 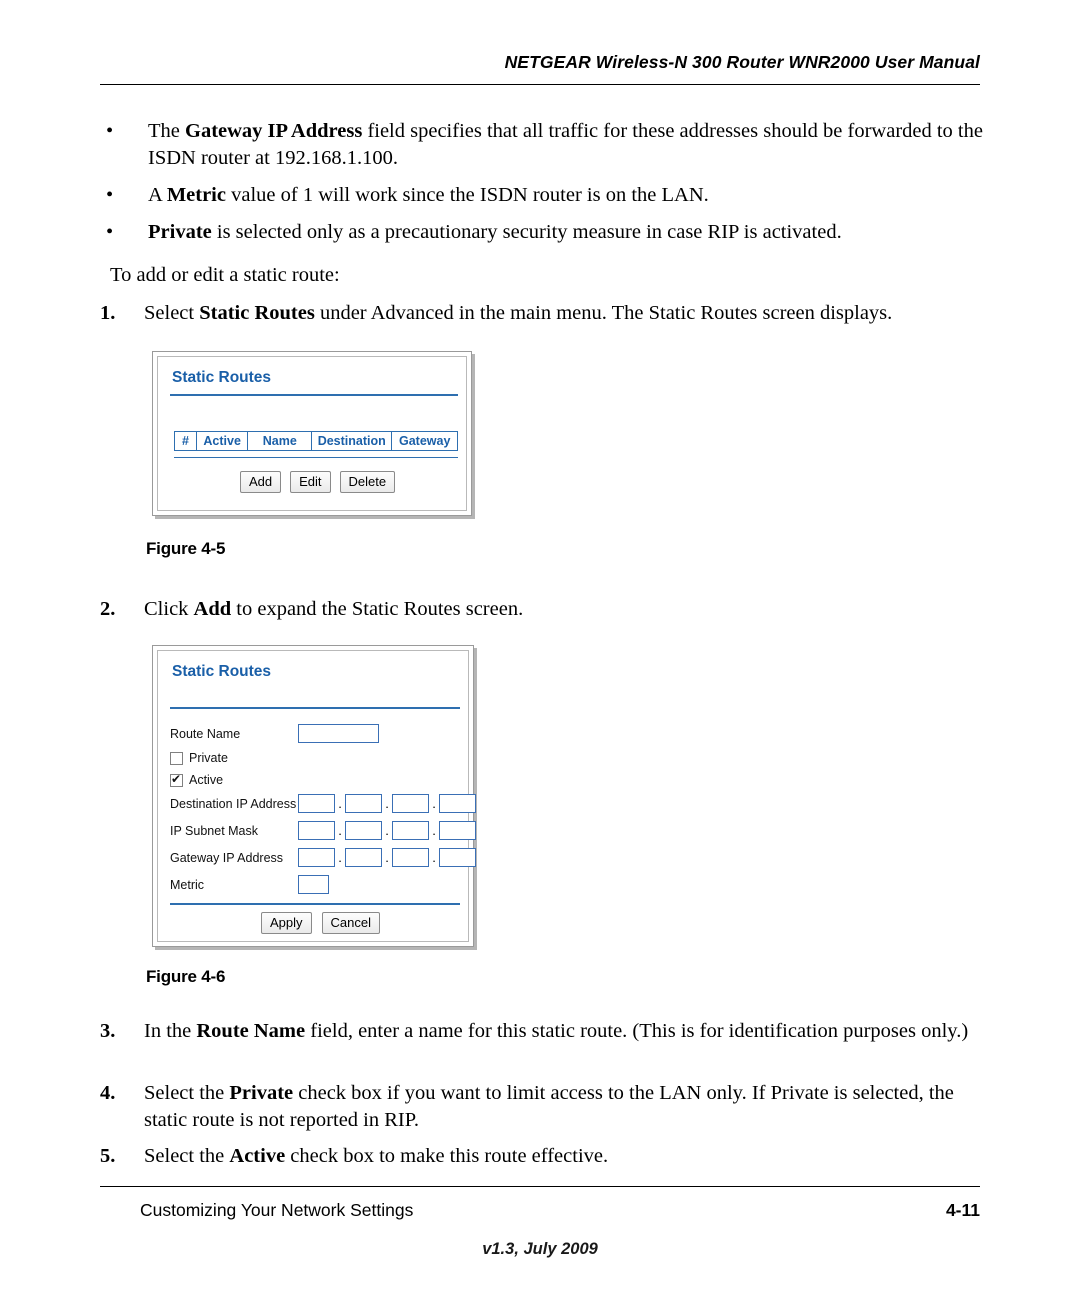 I want to click on step-1-number: 1., so click(x=108, y=313).